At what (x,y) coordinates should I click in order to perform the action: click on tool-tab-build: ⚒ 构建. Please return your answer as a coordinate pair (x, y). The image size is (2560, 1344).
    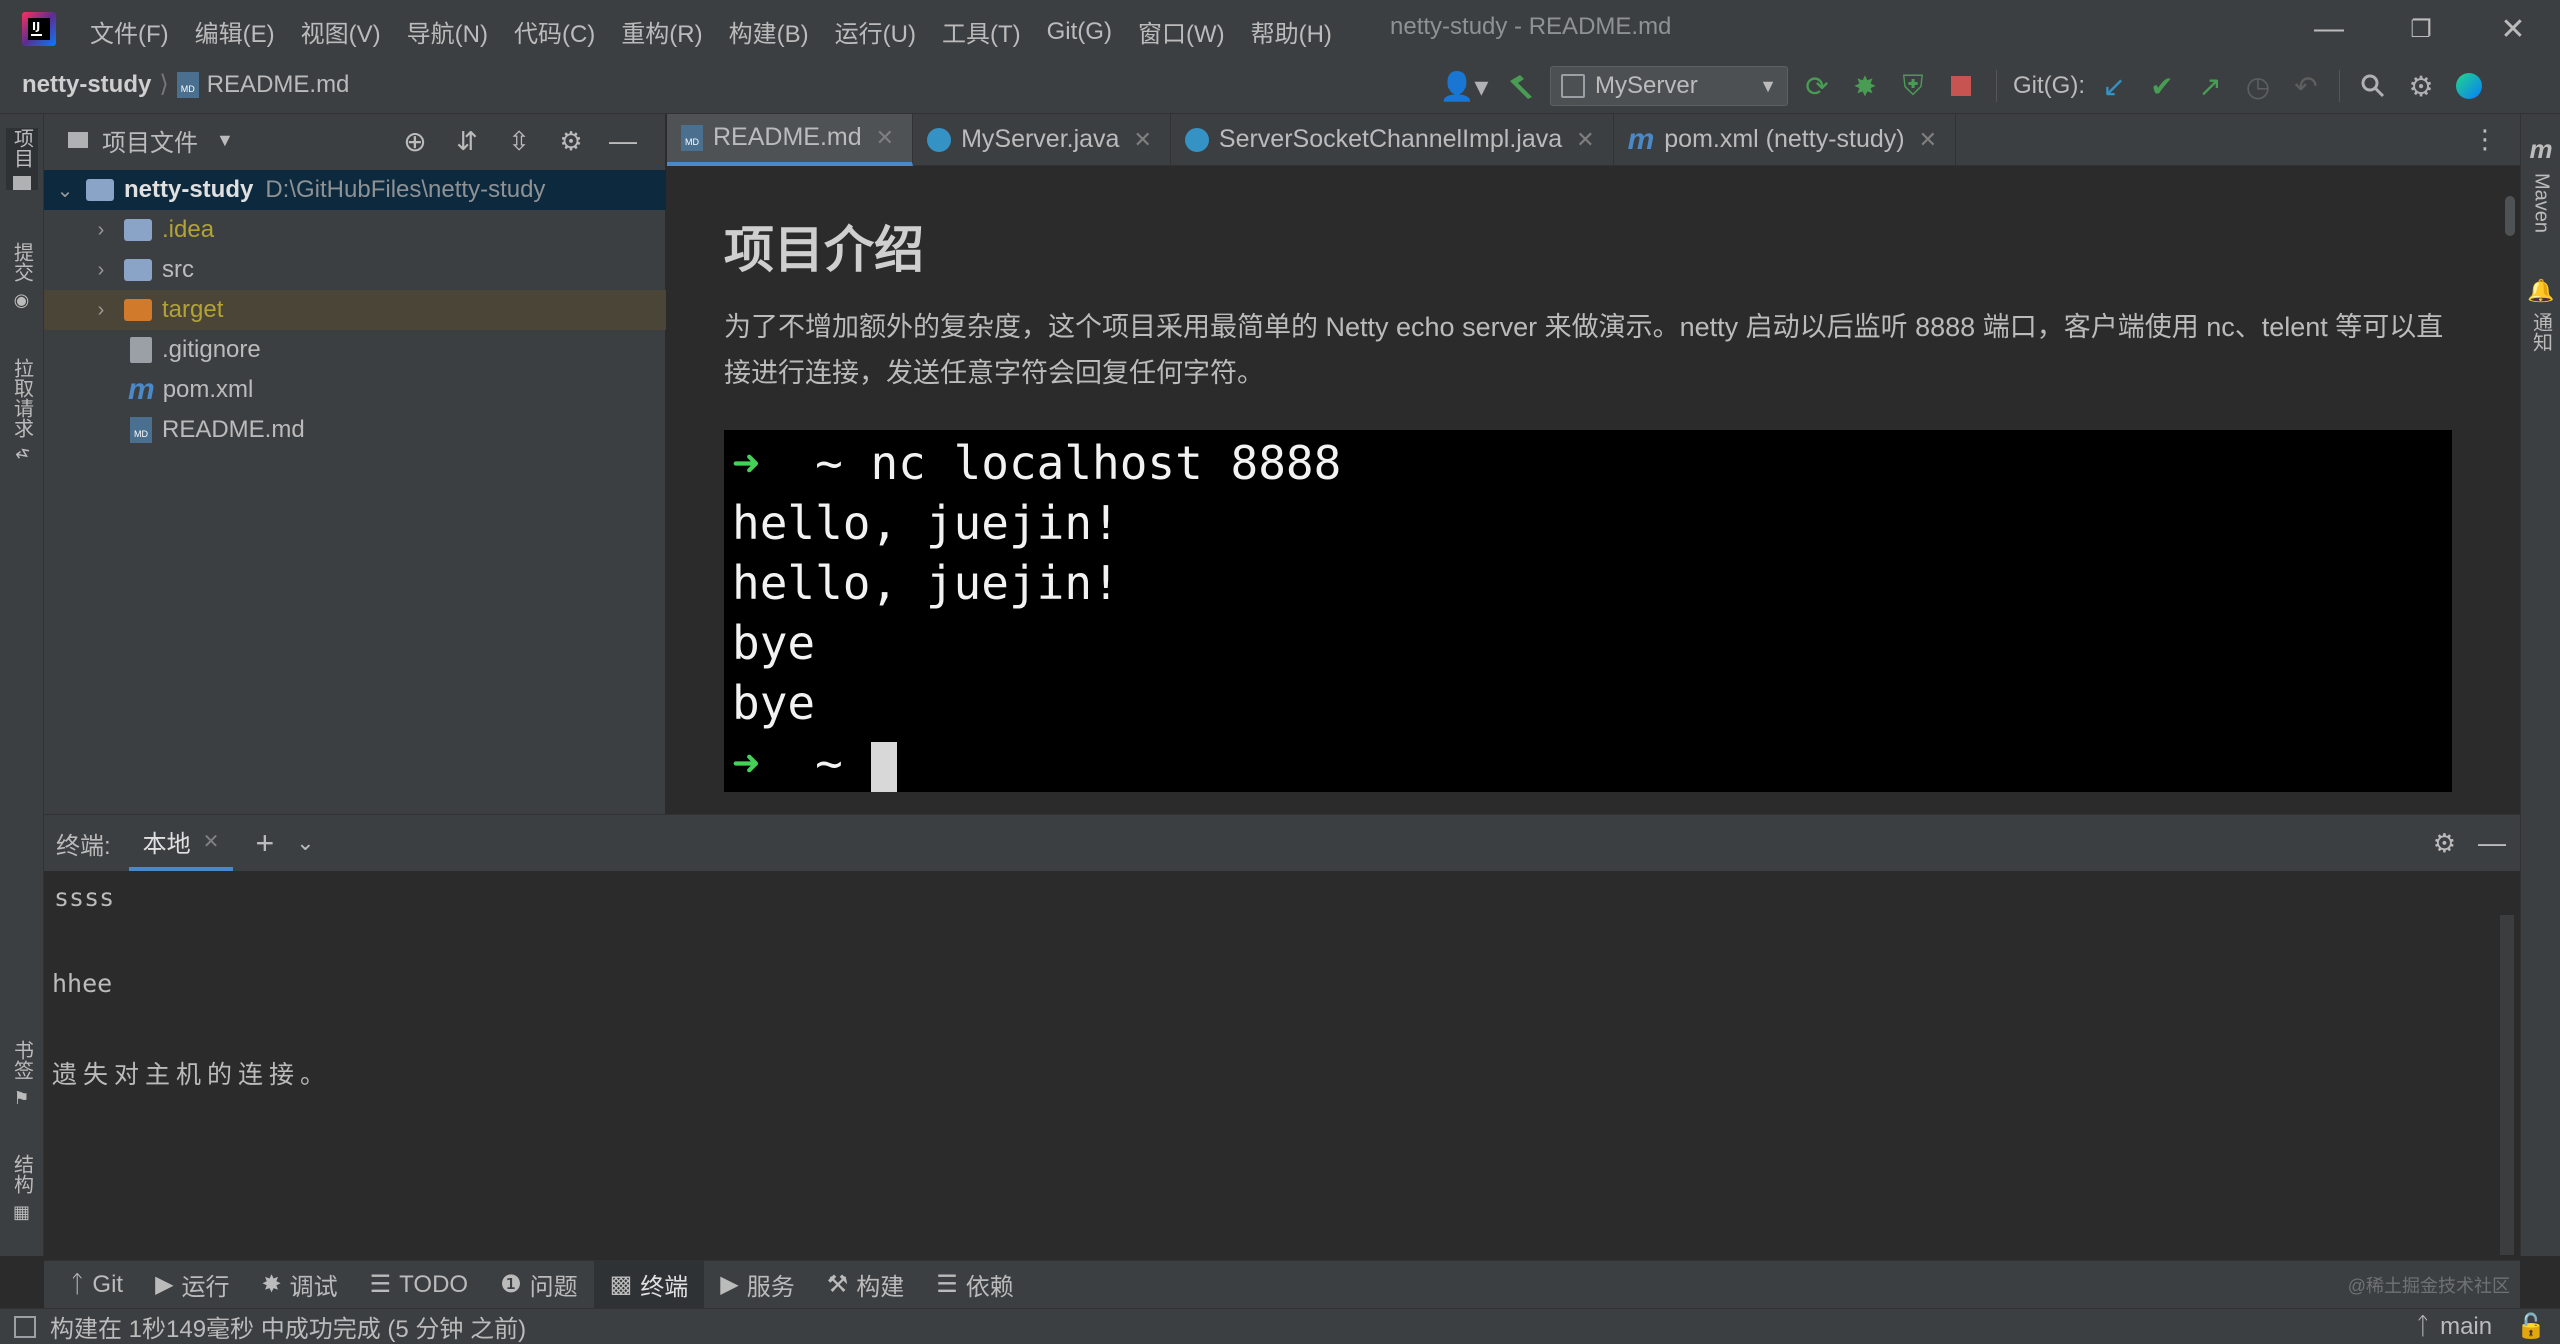
    Looking at the image, I should click on (866, 1285).